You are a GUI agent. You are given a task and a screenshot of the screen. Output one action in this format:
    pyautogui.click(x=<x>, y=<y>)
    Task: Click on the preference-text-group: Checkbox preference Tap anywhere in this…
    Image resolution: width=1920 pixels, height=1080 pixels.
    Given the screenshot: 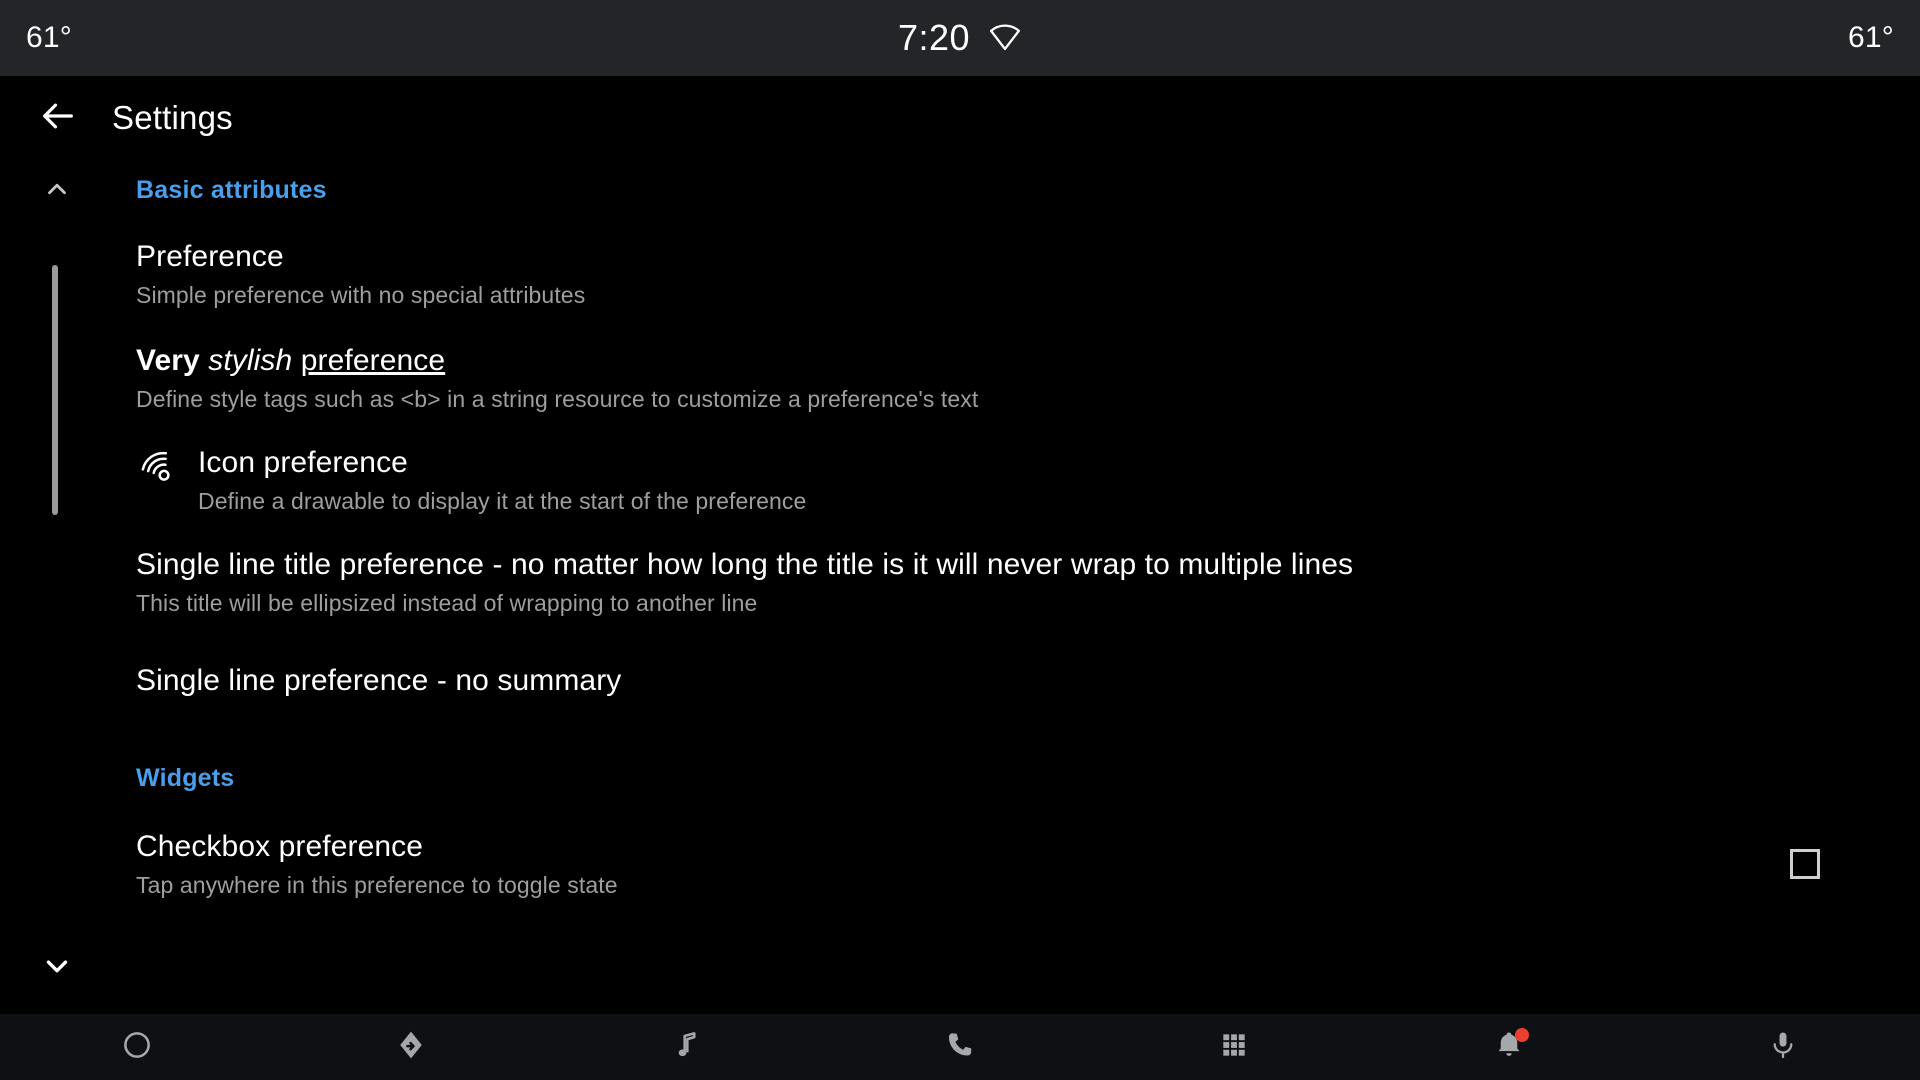 What is the action you would take?
    pyautogui.click(x=998, y=864)
    